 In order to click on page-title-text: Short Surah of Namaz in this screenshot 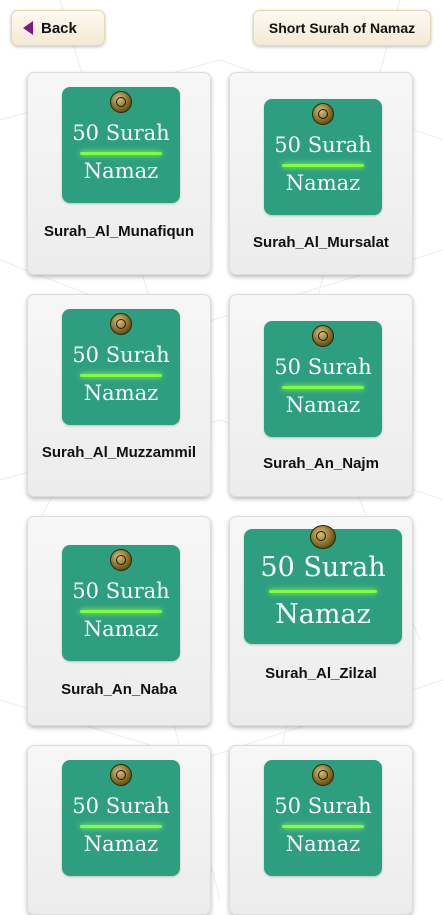, I will do `click(342, 28)`.